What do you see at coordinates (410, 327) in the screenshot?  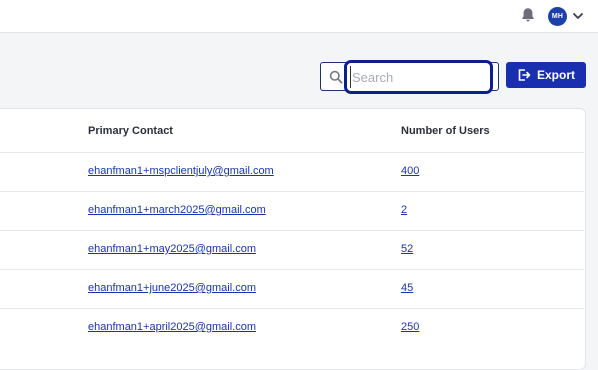 I see `number-of-users-link: 250` at bounding box center [410, 327].